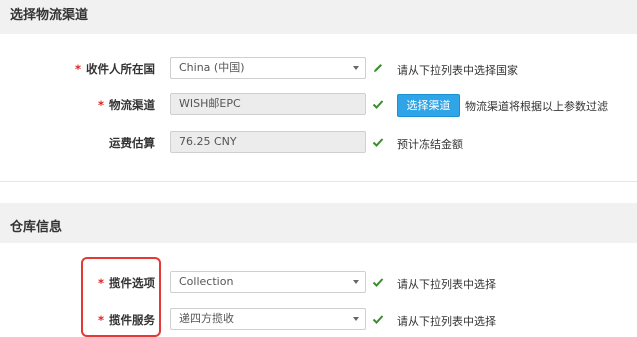  I want to click on pickup-option-value: Collection, so click(206, 281).